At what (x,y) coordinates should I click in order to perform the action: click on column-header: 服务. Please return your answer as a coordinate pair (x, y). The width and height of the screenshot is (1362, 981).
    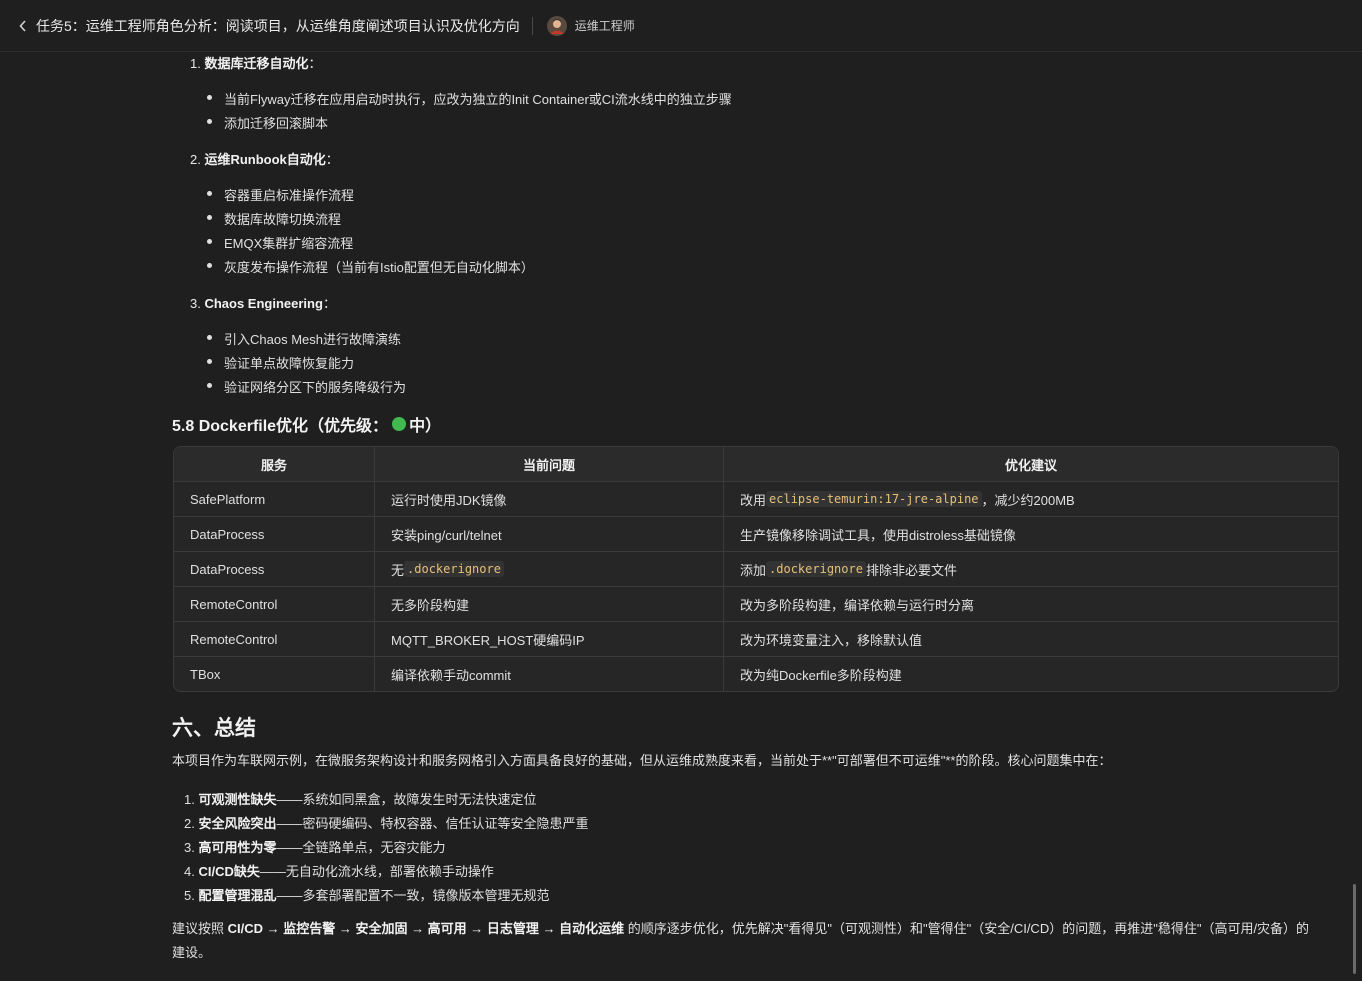
    Looking at the image, I should click on (274, 464).